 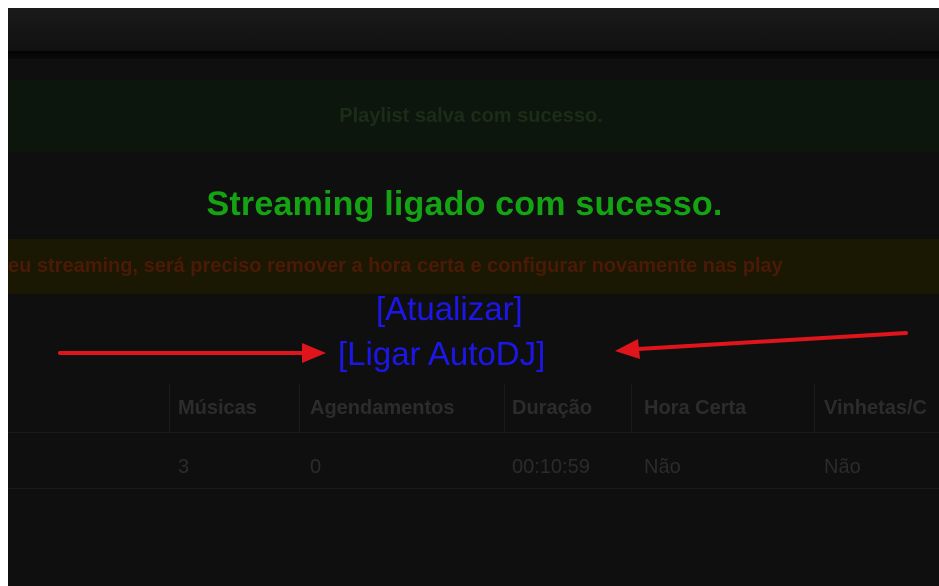 What do you see at coordinates (761, 345) in the screenshot?
I see `right-arrow-icon` at bounding box center [761, 345].